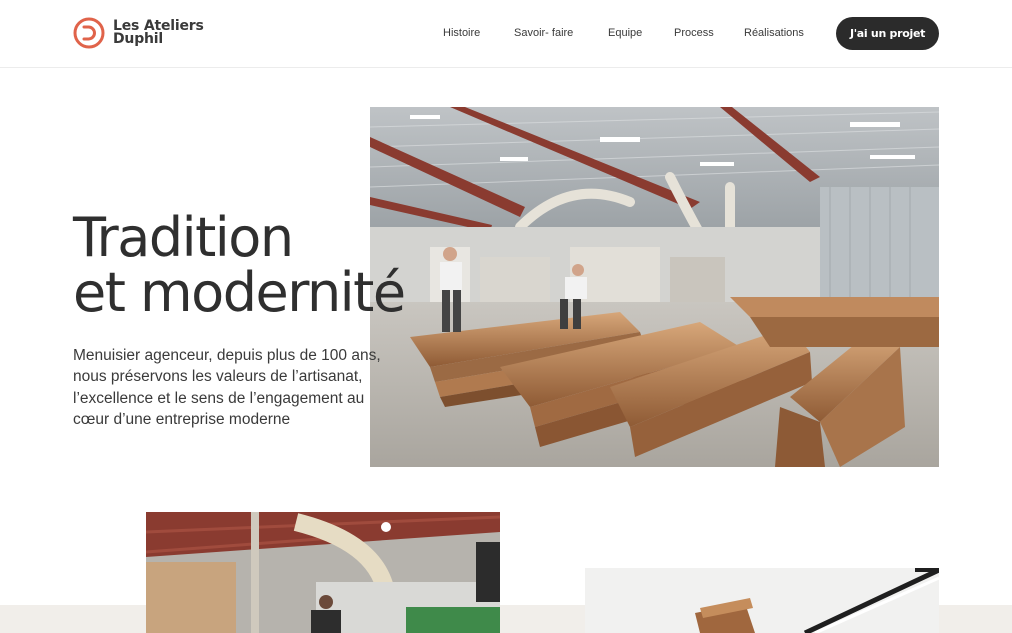  I want to click on wood-detail-image, so click(762, 600).